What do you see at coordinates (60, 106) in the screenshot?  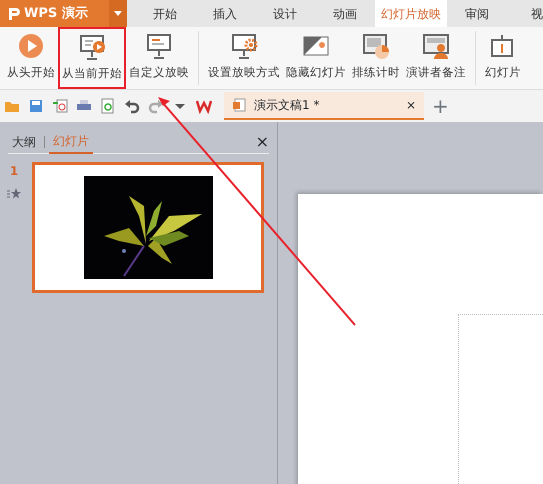 I see `export-icon` at bounding box center [60, 106].